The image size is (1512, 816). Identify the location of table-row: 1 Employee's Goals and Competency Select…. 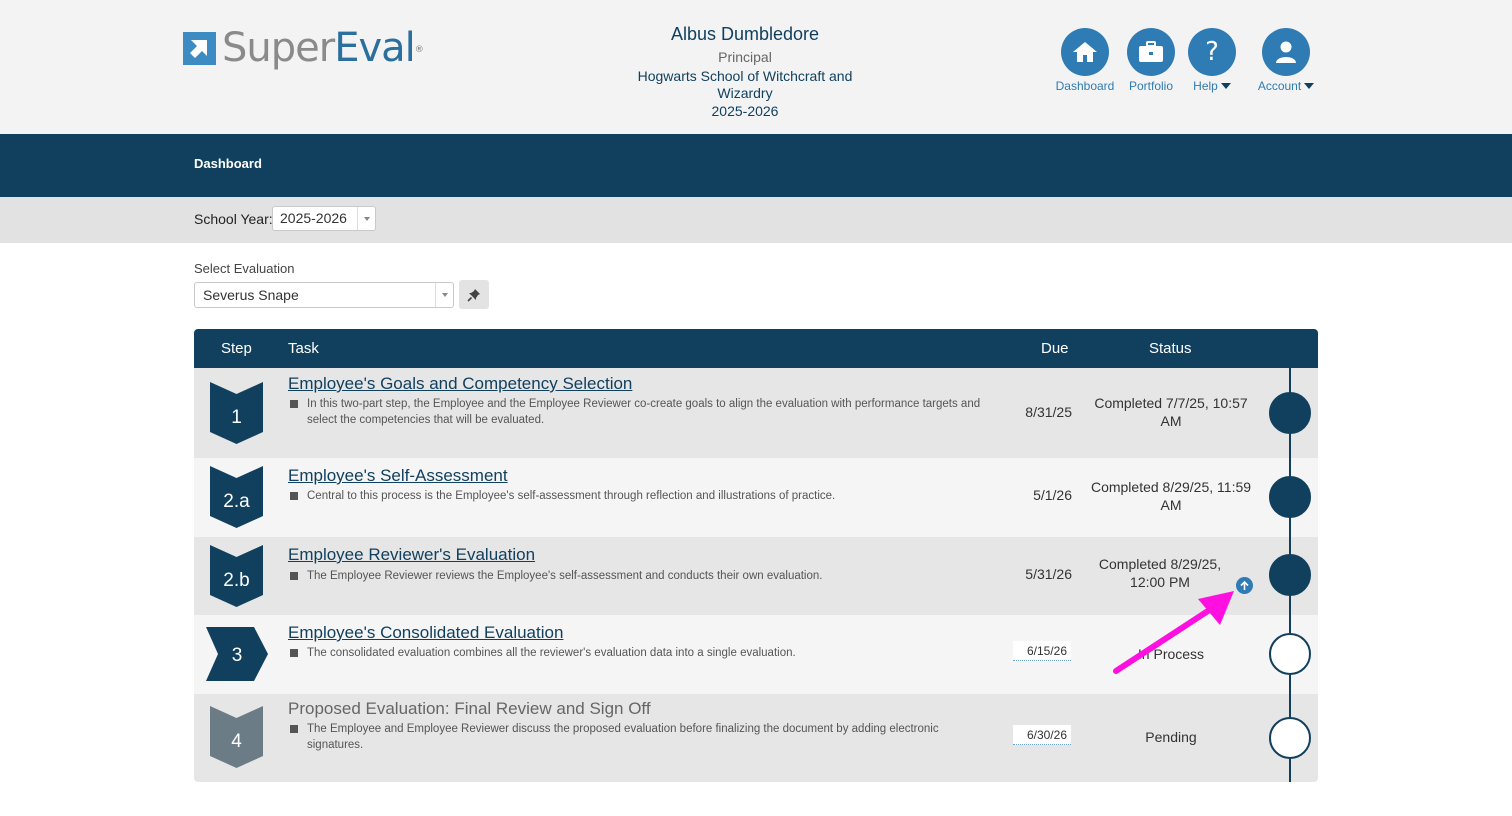
(756, 413).